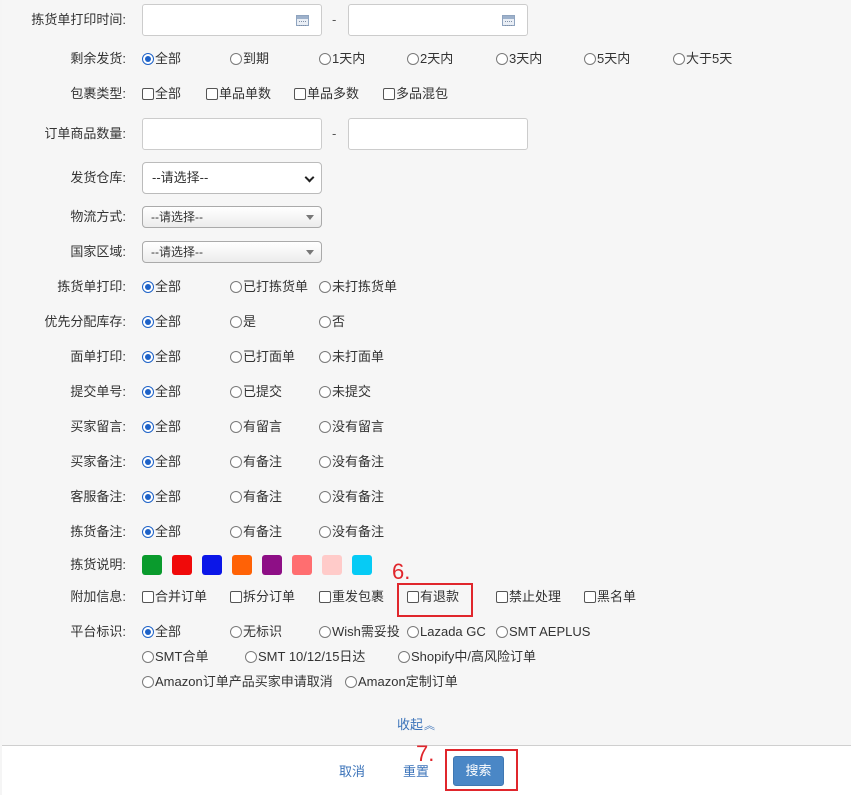 The height and width of the screenshot is (795, 851). What do you see at coordinates (242, 565) in the screenshot?
I see `color-swatch-orange` at bounding box center [242, 565].